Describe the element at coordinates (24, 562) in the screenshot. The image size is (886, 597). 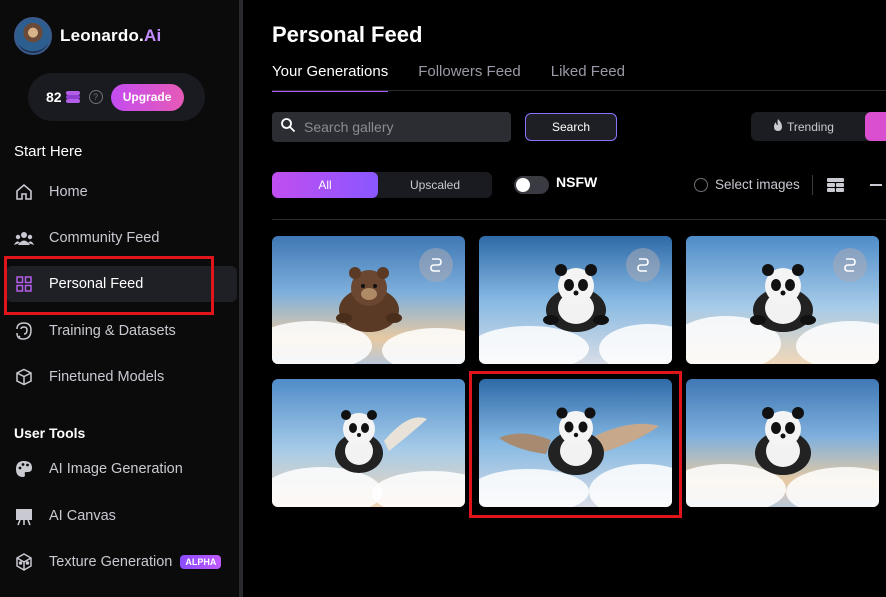
I see `texture-icon` at that location.